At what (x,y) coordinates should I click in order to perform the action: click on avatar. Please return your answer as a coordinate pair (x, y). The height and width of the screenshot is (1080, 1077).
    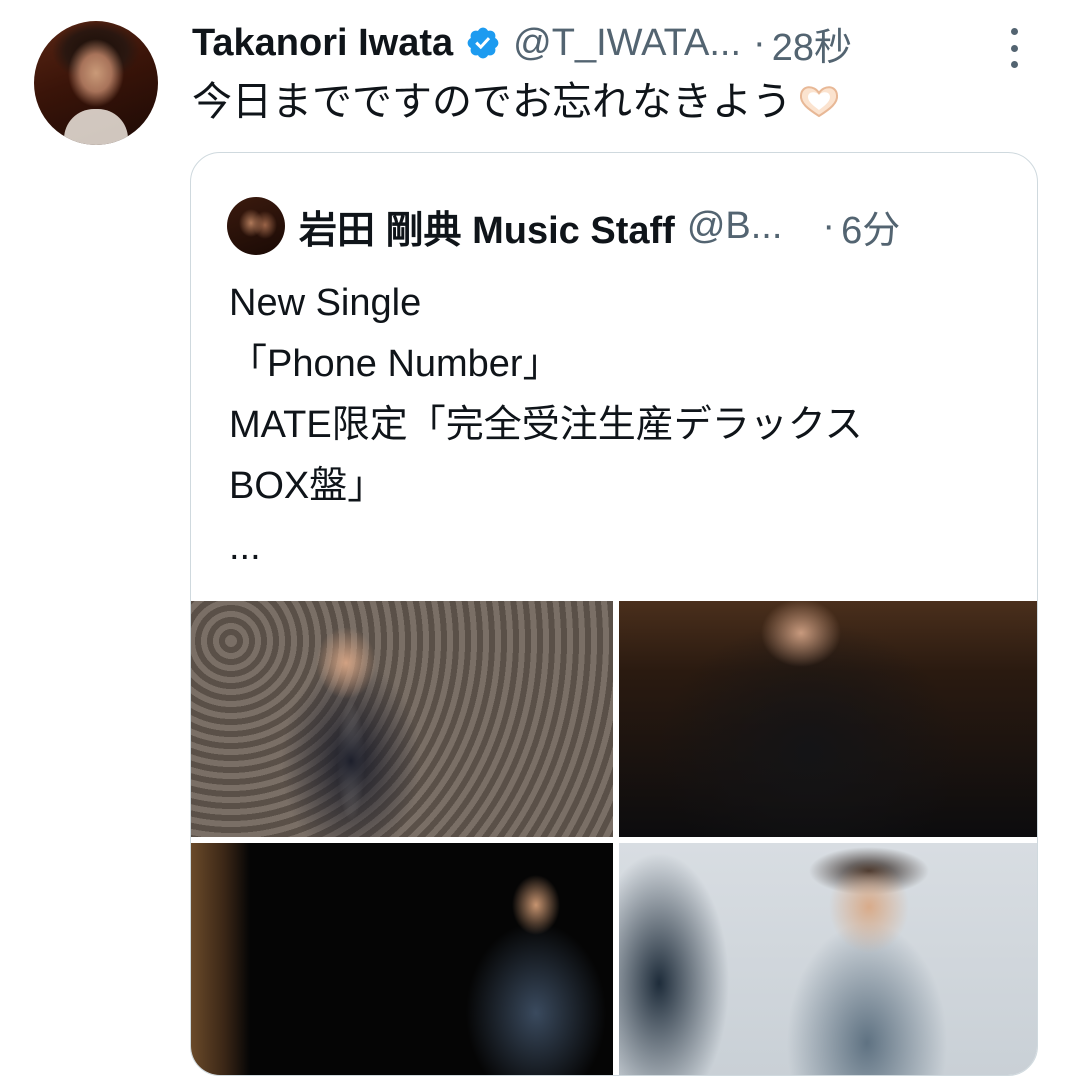
    Looking at the image, I should click on (96, 83).